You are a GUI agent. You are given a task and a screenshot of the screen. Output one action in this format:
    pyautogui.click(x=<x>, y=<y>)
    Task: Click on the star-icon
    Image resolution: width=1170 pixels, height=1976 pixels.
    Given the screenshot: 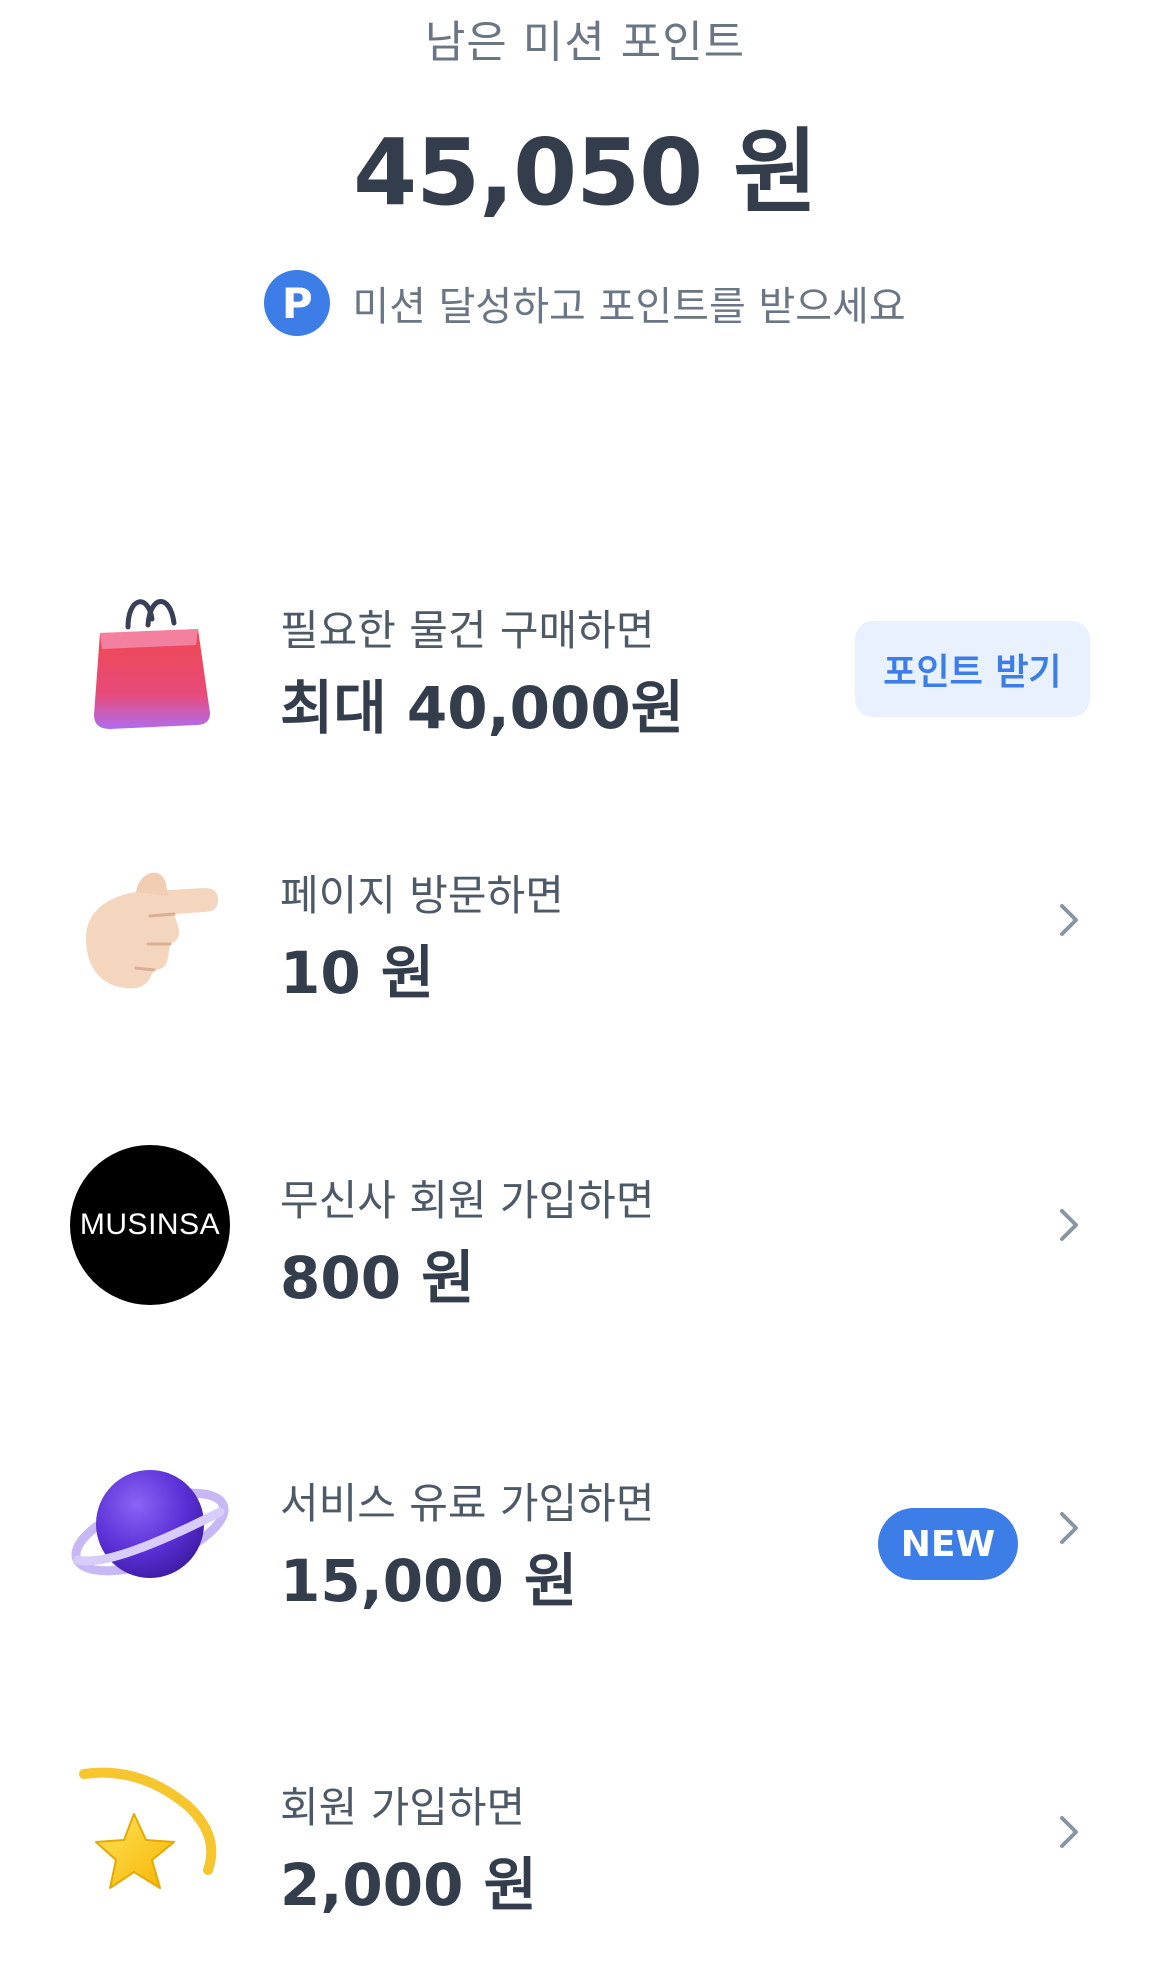 What is the action you would take?
    pyautogui.click(x=148, y=1828)
    